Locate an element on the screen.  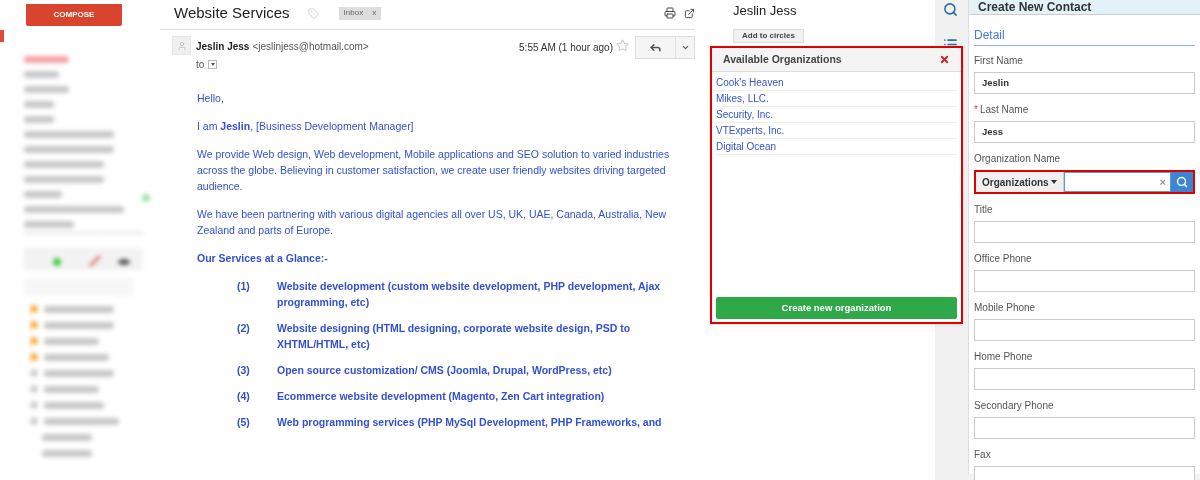
required-mark: * is located at coordinates (976, 110).